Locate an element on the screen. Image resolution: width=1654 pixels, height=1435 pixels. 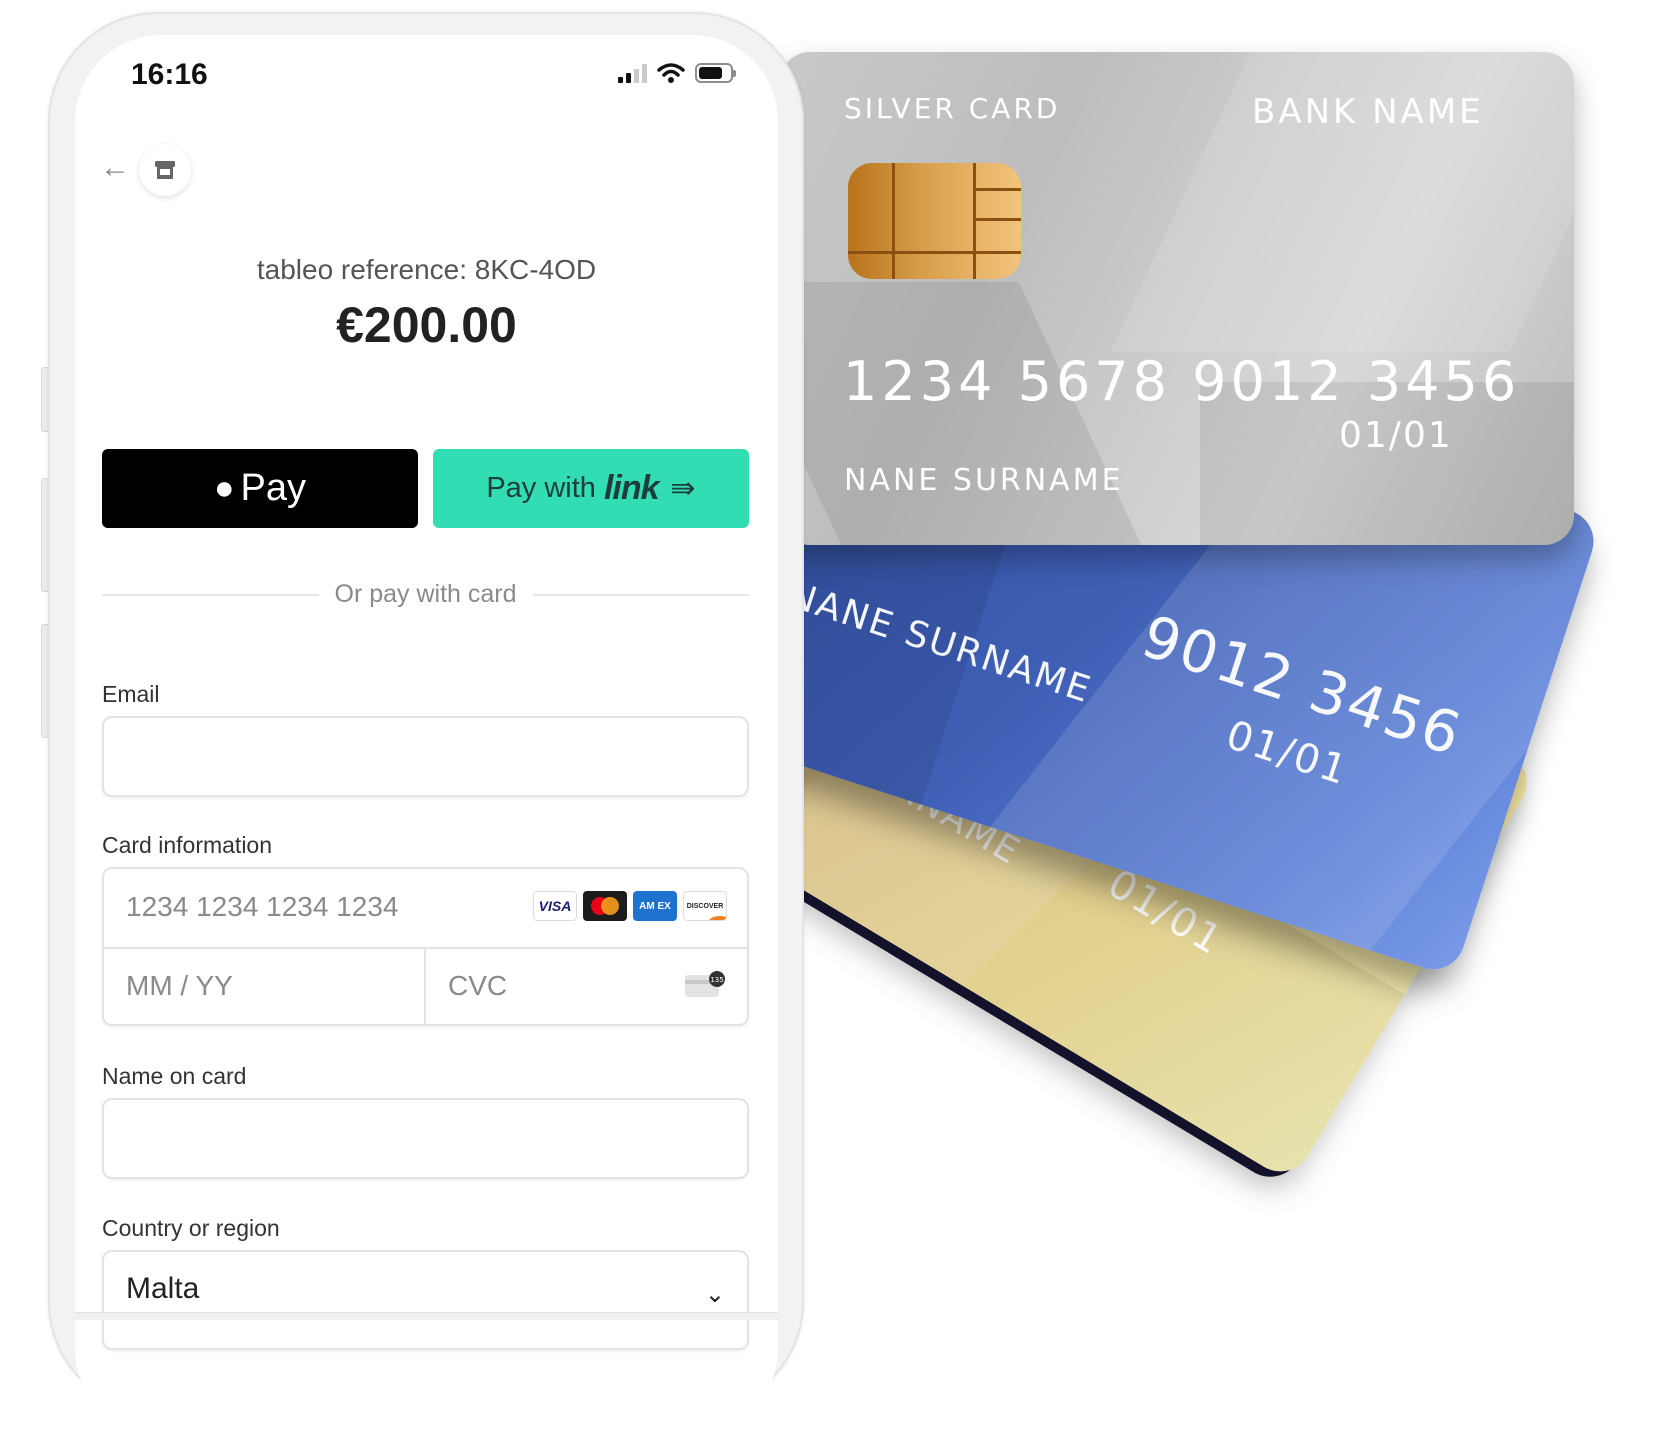
mastercard-icon is located at coordinates (605, 906).